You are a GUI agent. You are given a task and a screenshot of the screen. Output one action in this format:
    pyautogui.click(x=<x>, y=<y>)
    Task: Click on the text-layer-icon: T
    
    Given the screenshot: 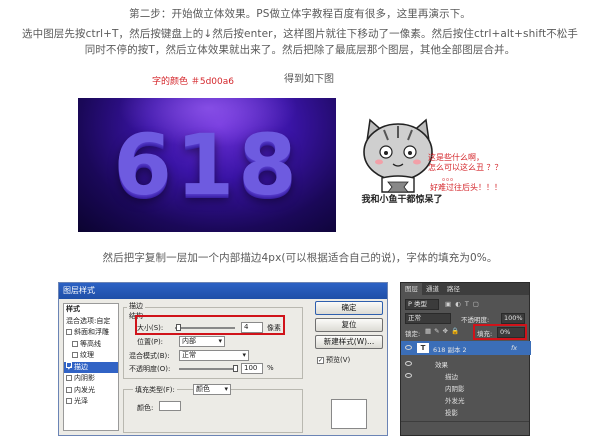 What is the action you would take?
    pyautogui.click(x=423, y=348)
    